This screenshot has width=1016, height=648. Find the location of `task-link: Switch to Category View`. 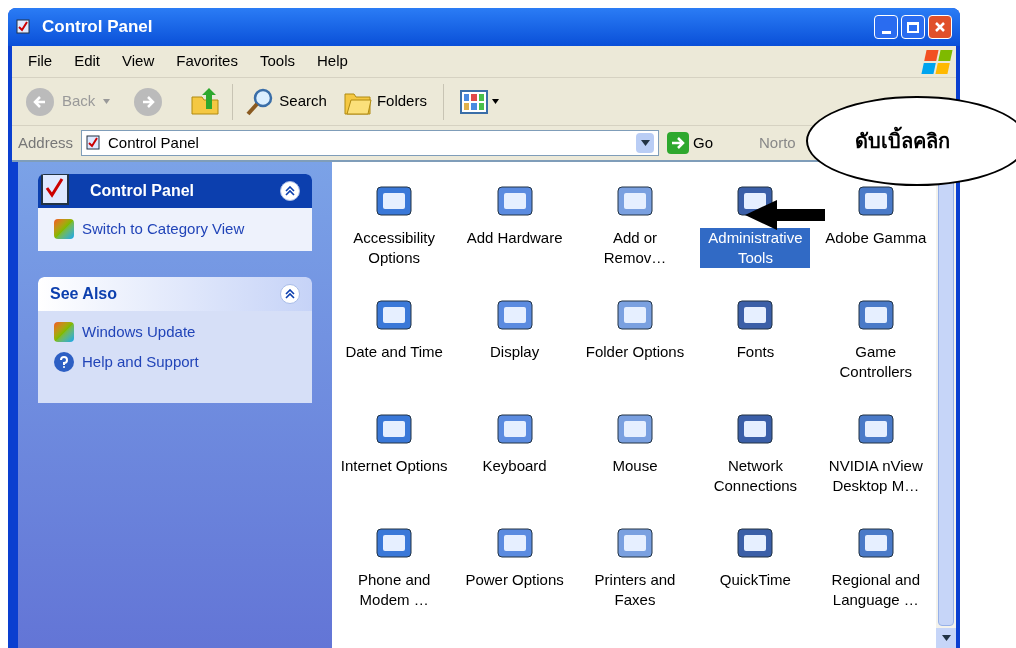

task-link: Switch to Category View is located at coordinates (163, 229).